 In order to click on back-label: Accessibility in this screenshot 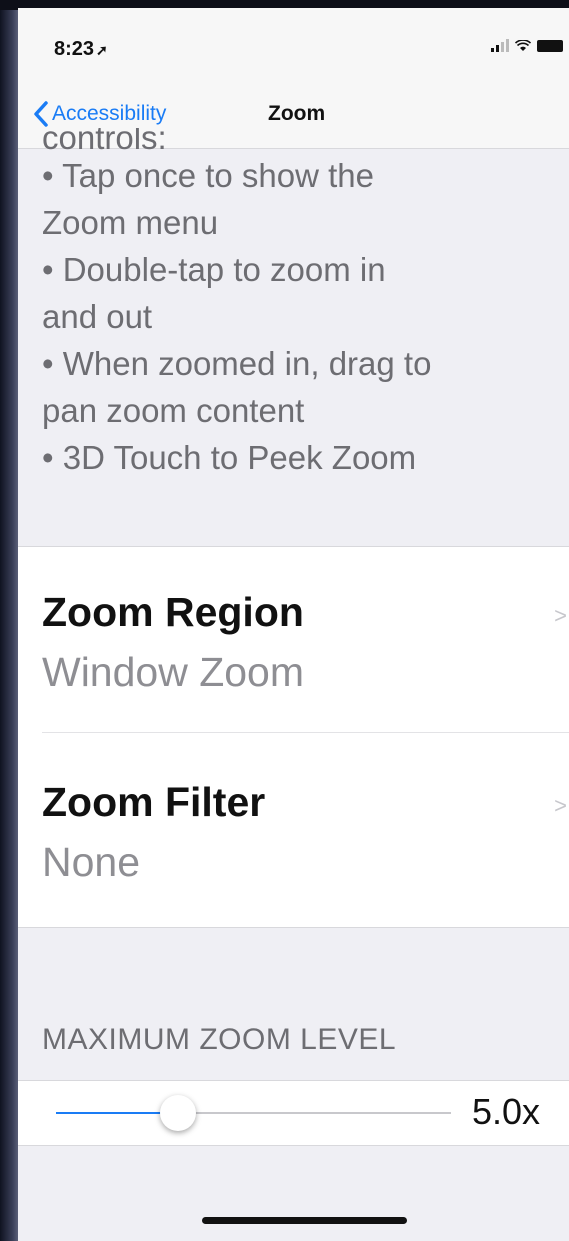, I will do `click(109, 113)`.